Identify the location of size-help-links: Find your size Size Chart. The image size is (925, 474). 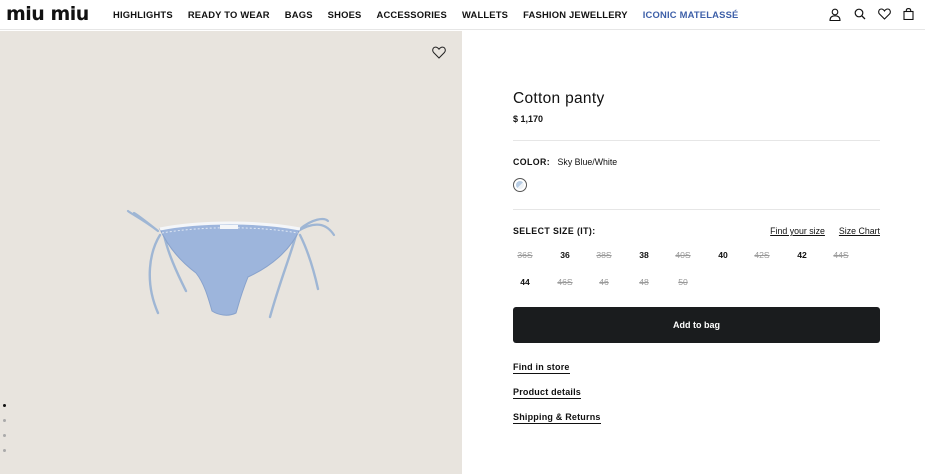
(818, 231).